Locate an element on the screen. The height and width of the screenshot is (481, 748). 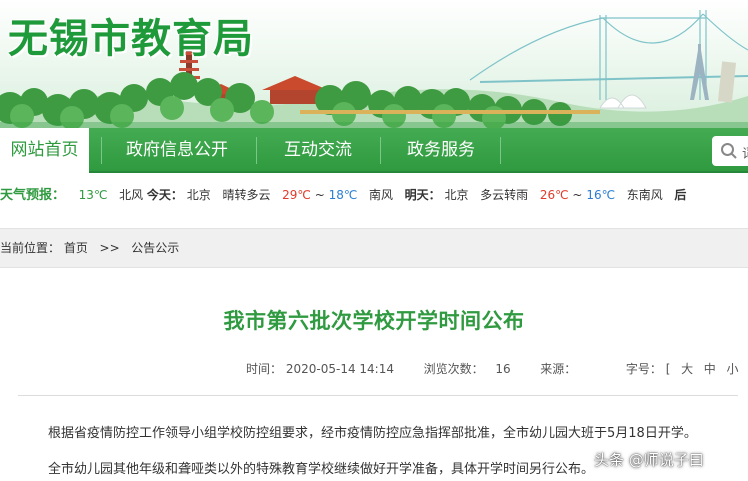
weather-tomorrow-label: 明天： is located at coordinates (422, 195).